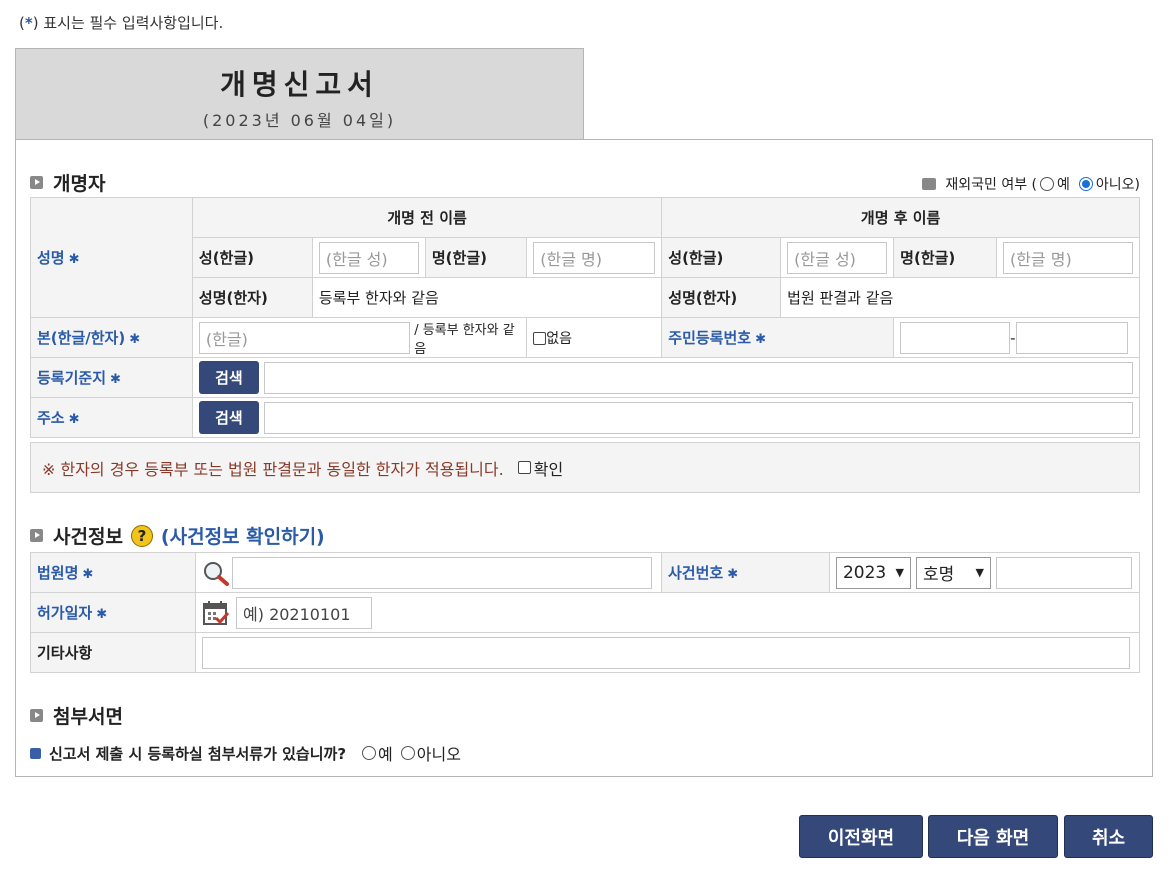  Describe the element at coordinates (594, 337) in the screenshot. I see `origin-none-cell: 없음` at that location.